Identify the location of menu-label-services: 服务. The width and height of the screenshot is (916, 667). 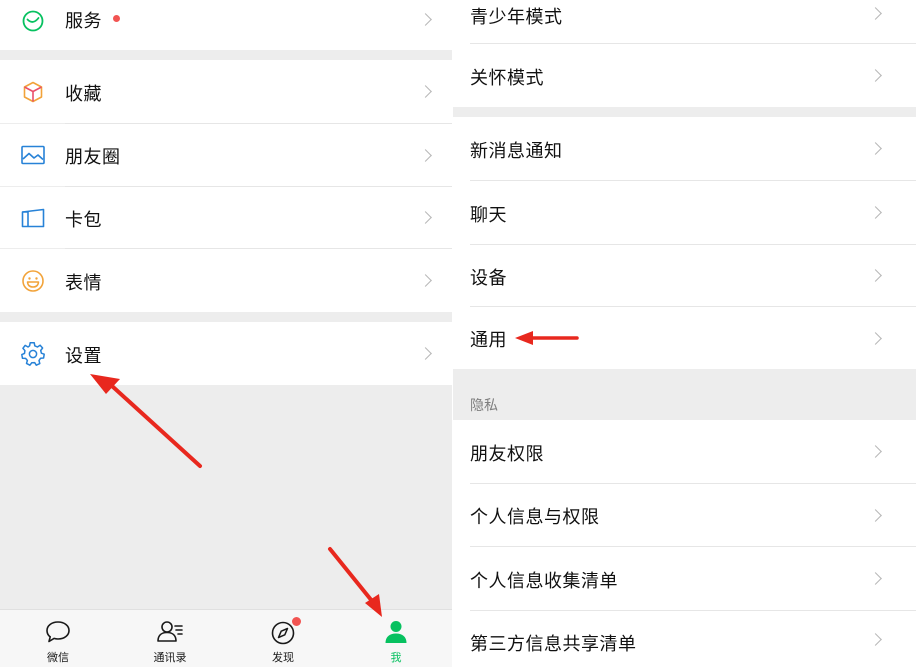
(83, 21).